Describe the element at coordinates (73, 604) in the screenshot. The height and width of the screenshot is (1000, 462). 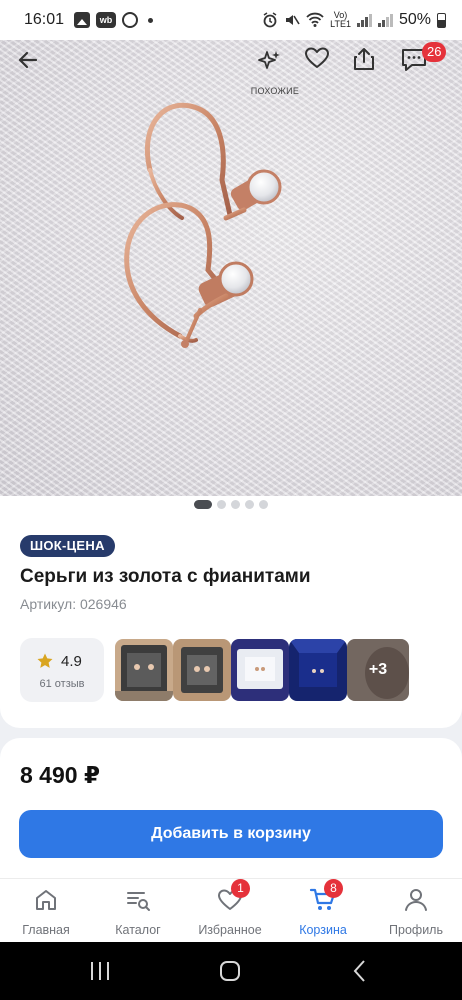
I see `product-article: Артикул: 026946` at that location.